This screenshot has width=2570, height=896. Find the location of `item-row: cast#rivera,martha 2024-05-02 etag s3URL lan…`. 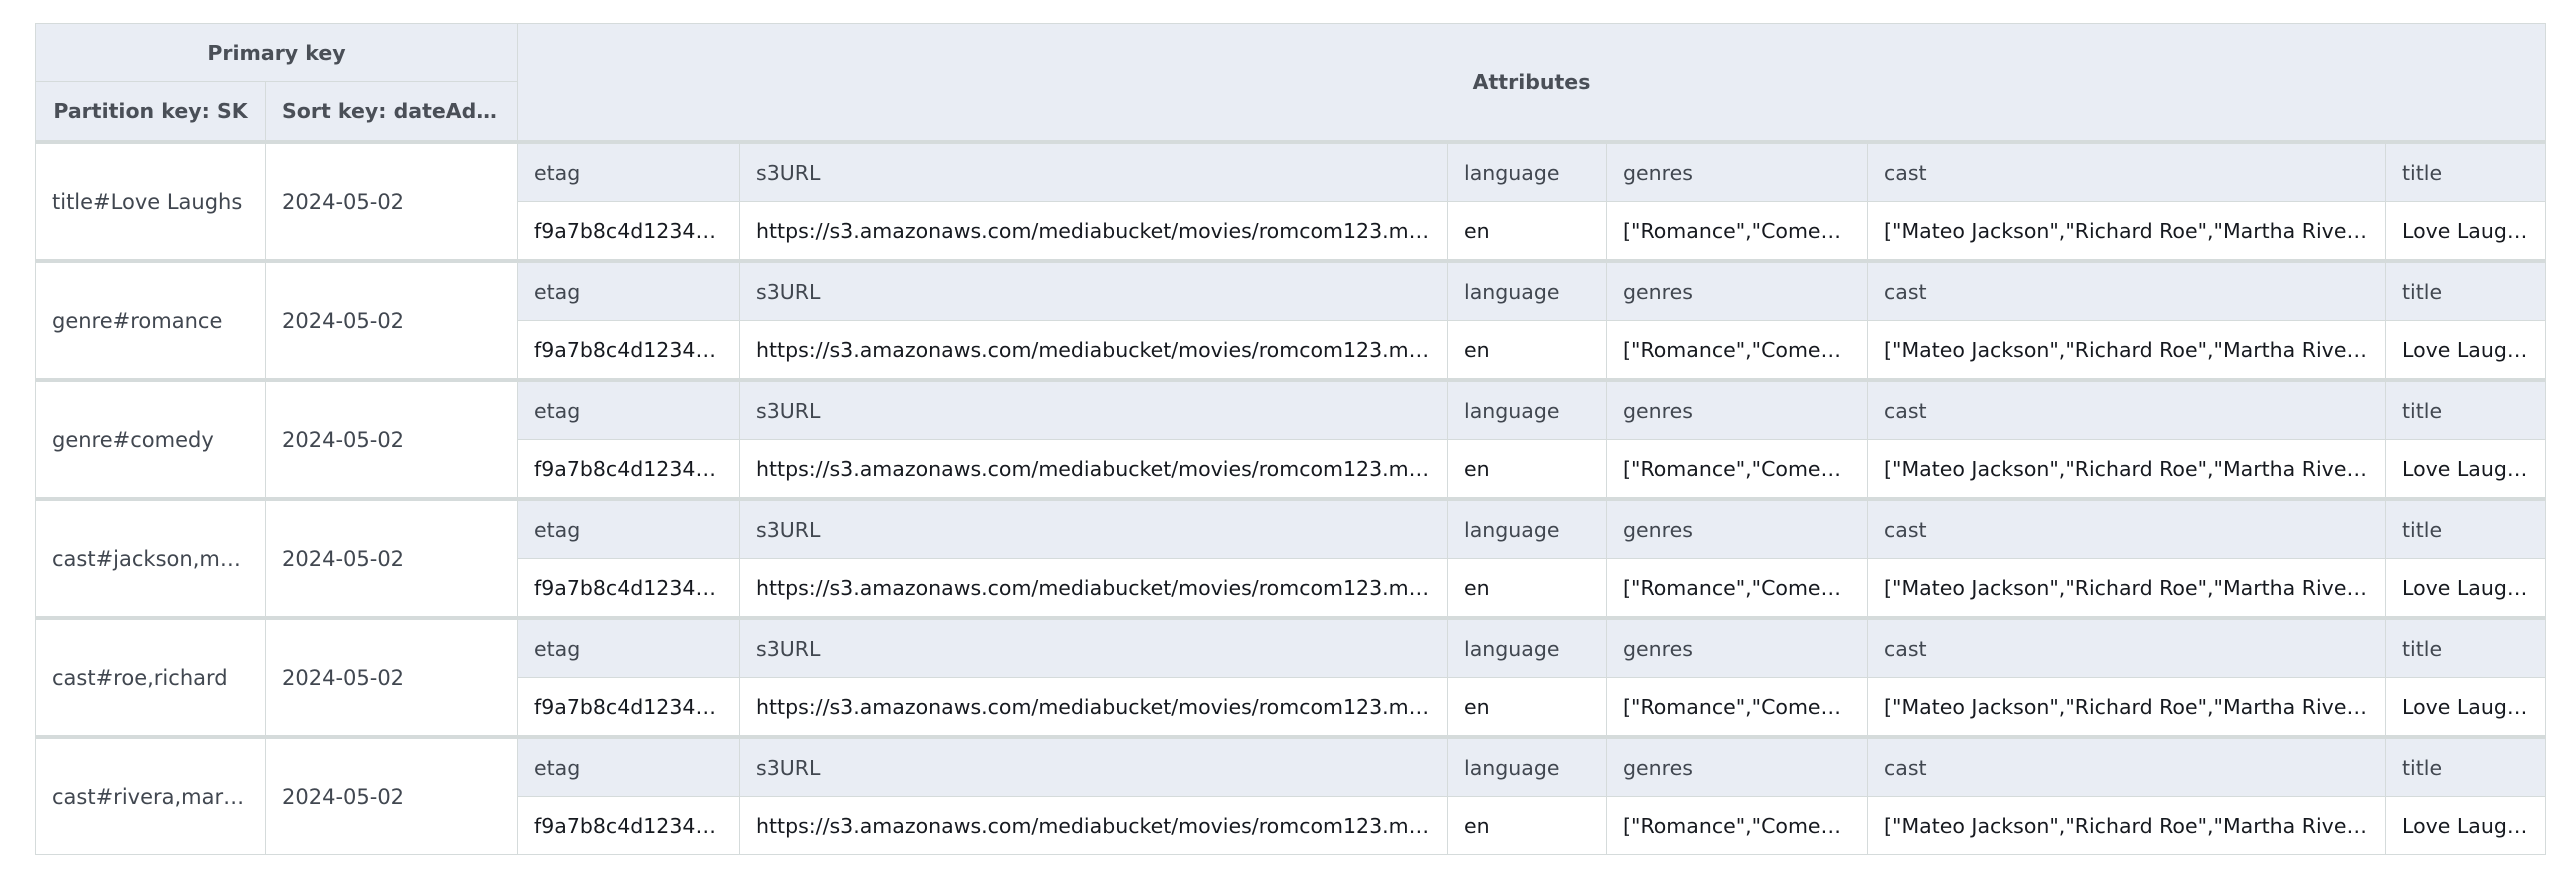

item-row: cast#rivera,martha 2024-05-02 etag s3URL lan… is located at coordinates (1291, 795).